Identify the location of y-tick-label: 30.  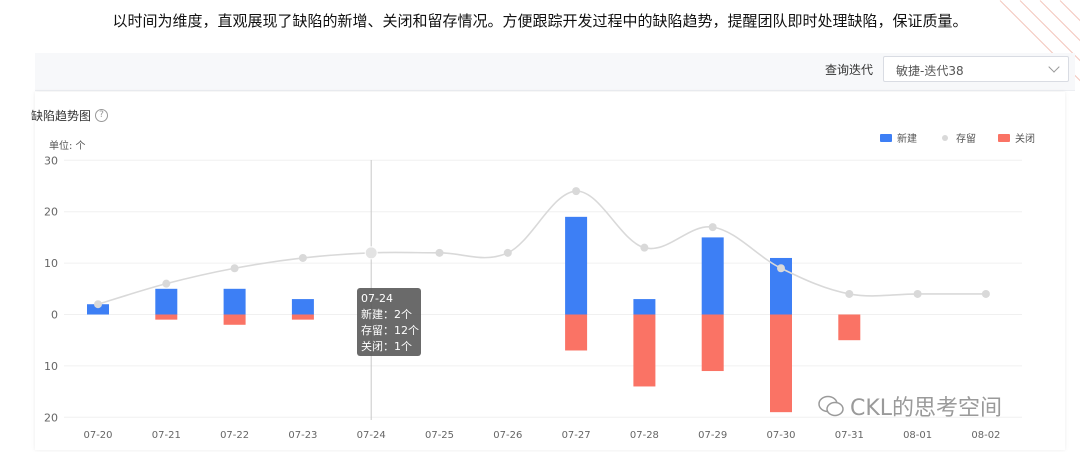
(51, 160).